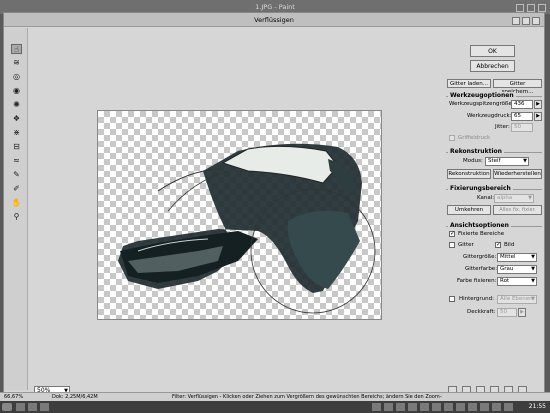  I want to click on reconstruction-heading: Rekonstruktion, so click(476, 151).